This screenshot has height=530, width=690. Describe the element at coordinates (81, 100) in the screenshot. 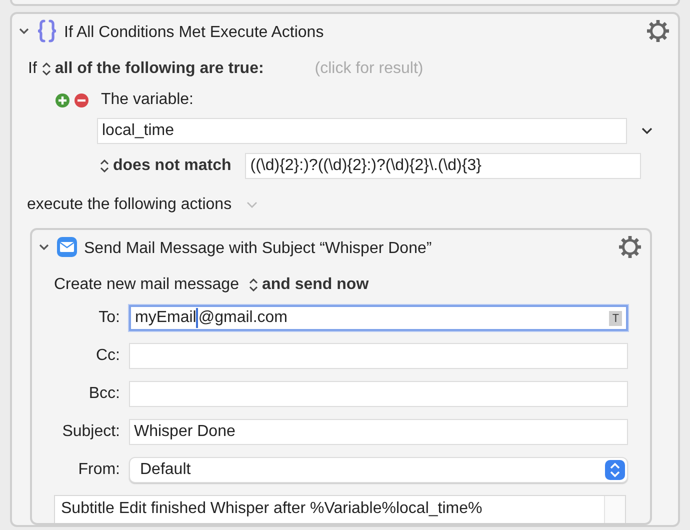

I see `remove-icon` at that location.